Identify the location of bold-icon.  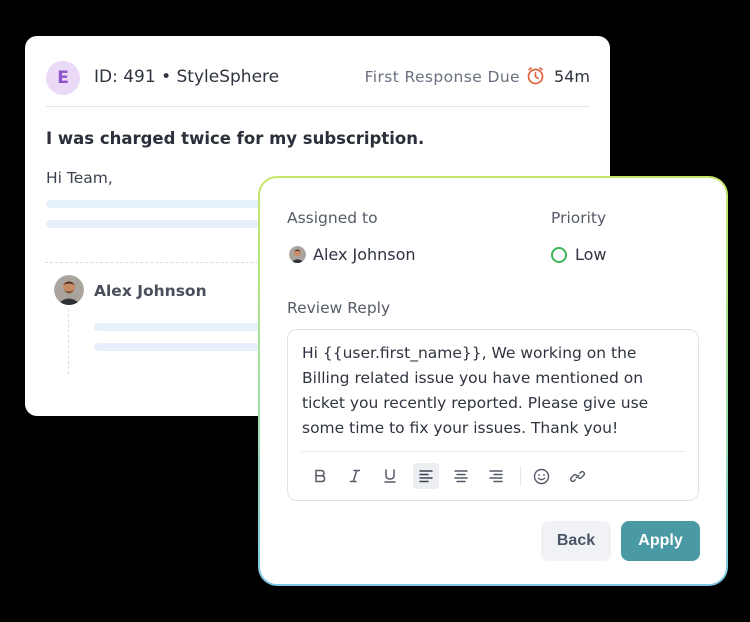
(320, 476).